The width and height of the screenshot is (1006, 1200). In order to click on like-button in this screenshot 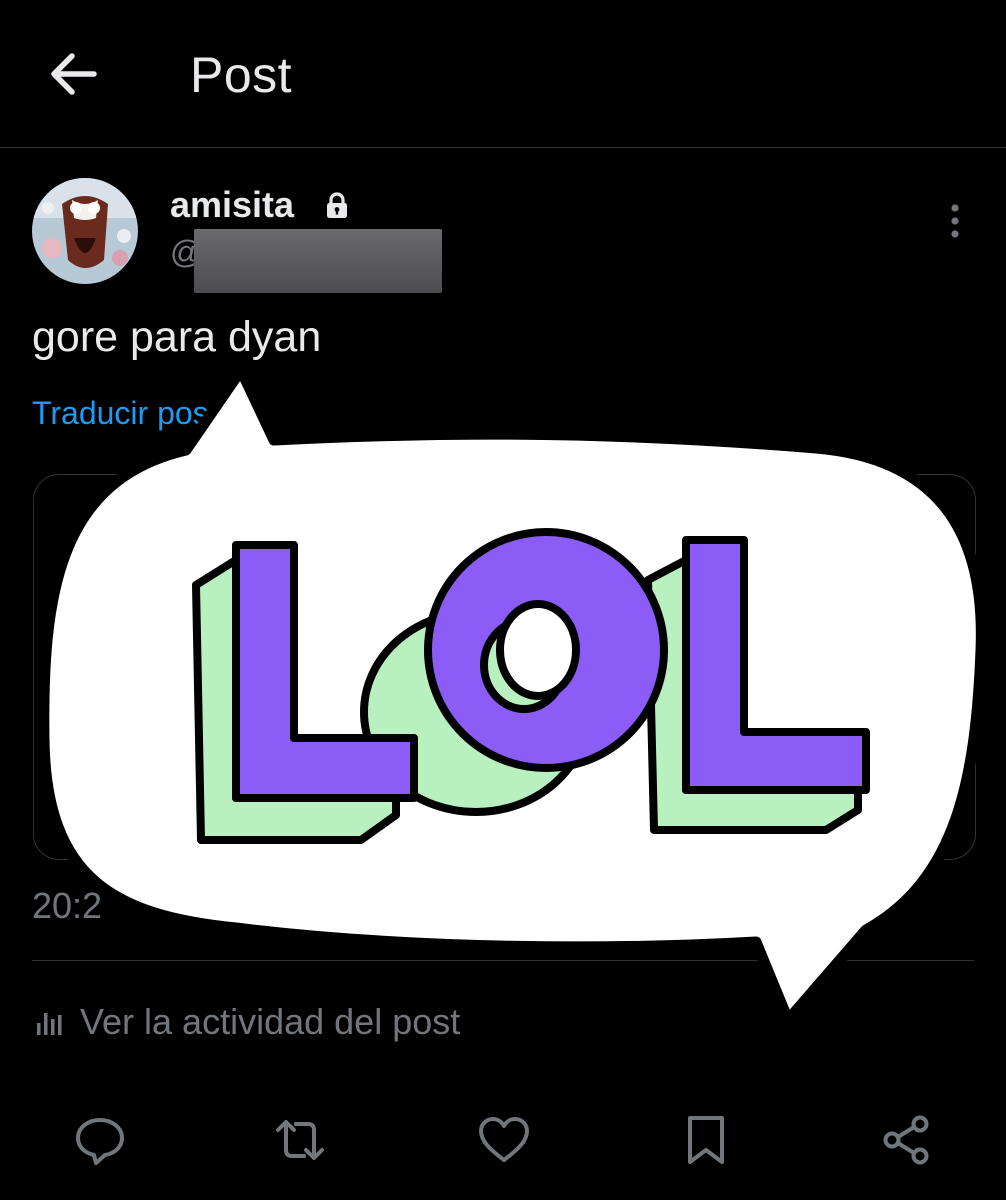, I will do `click(504, 1140)`.